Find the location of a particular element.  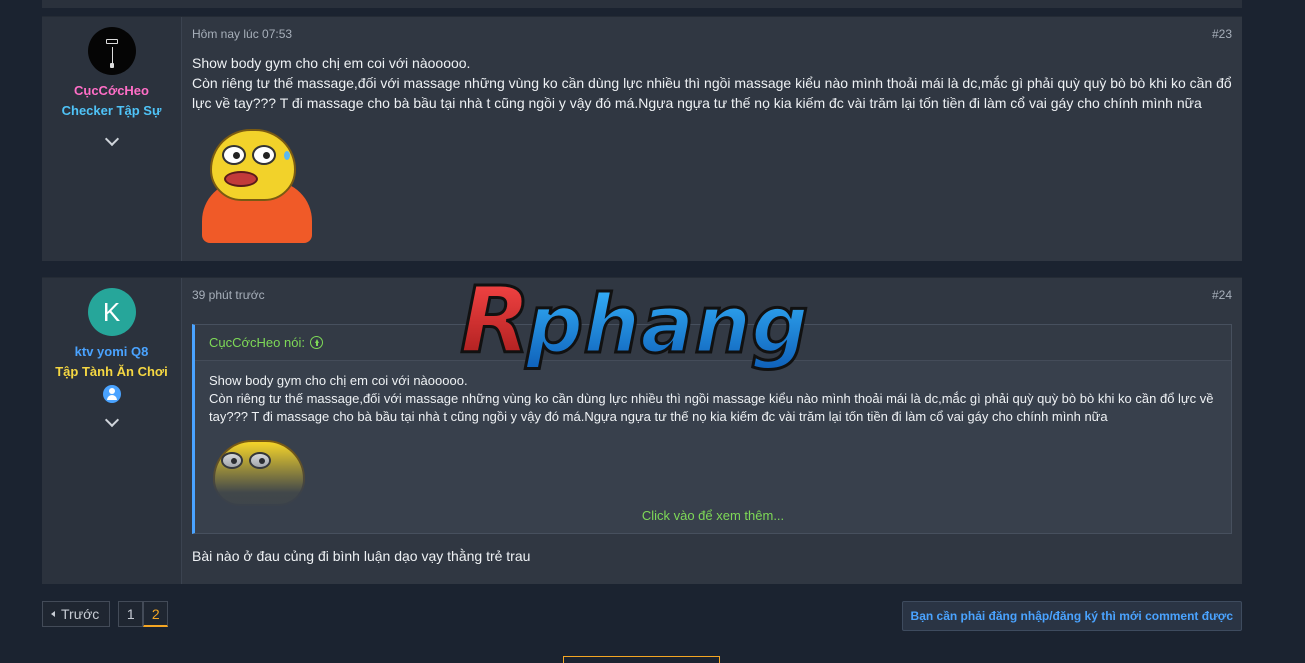

previous-post-edge is located at coordinates (642, 4).